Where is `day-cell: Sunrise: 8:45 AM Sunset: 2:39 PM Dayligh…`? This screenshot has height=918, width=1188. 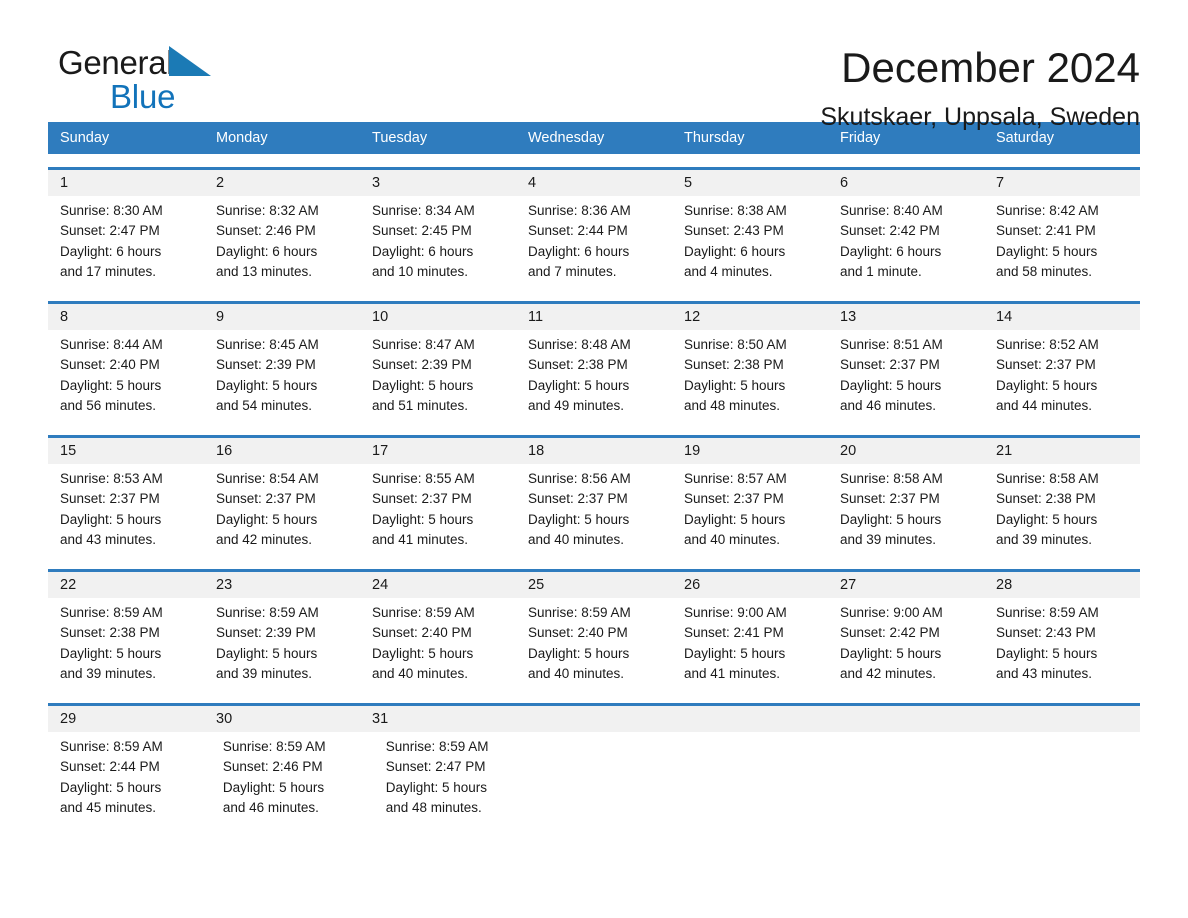 day-cell: Sunrise: 8:45 AM Sunset: 2:39 PM Dayligh… is located at coordinates (282, 376).